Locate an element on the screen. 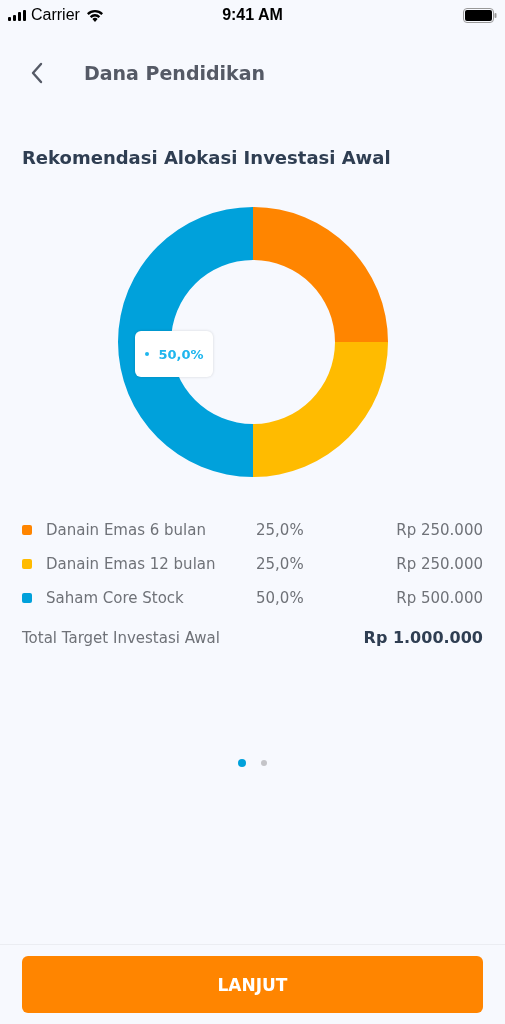  signal-icon is located at coordinates (17, 15).